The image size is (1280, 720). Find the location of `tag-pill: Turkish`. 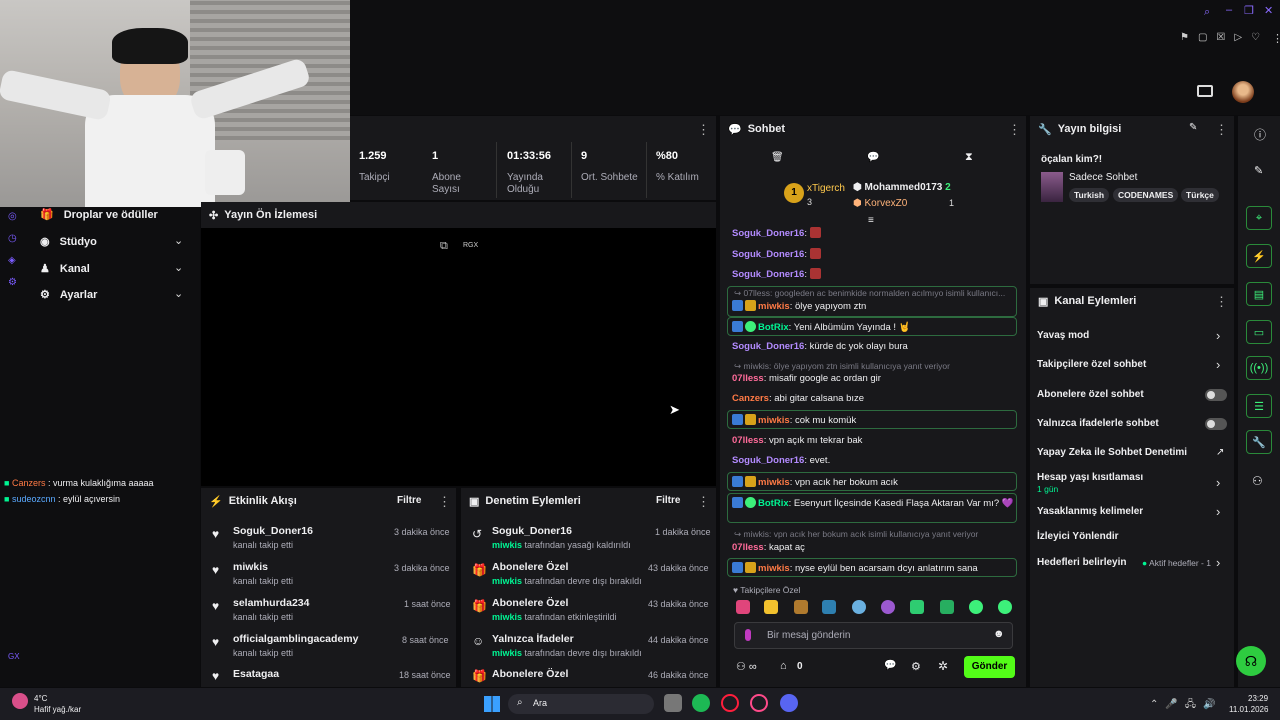

tag-pill: Turkish is located at coordinates (1089, 195).